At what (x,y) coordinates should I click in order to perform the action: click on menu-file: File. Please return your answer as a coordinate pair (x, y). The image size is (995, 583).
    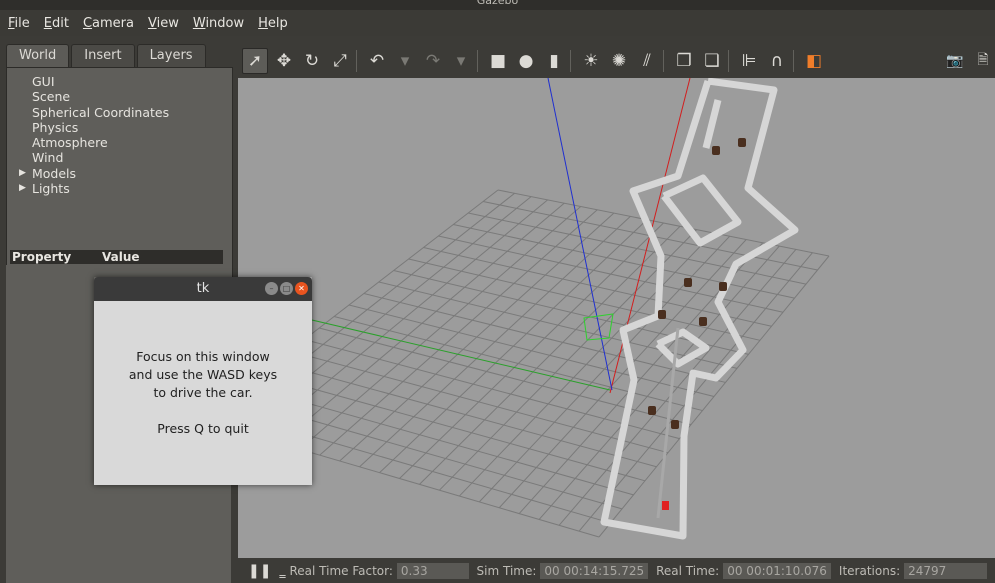
    Looking at the image, I should click on (19, 23).